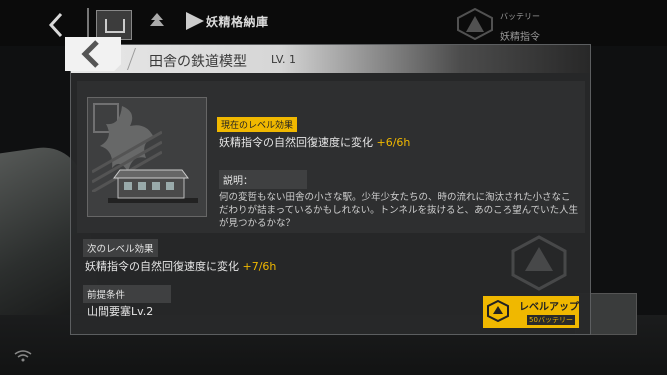  Describe the element at coordinates (549, 307) in the screenshot. I see `level-up-label: レベルアップ` at that location.